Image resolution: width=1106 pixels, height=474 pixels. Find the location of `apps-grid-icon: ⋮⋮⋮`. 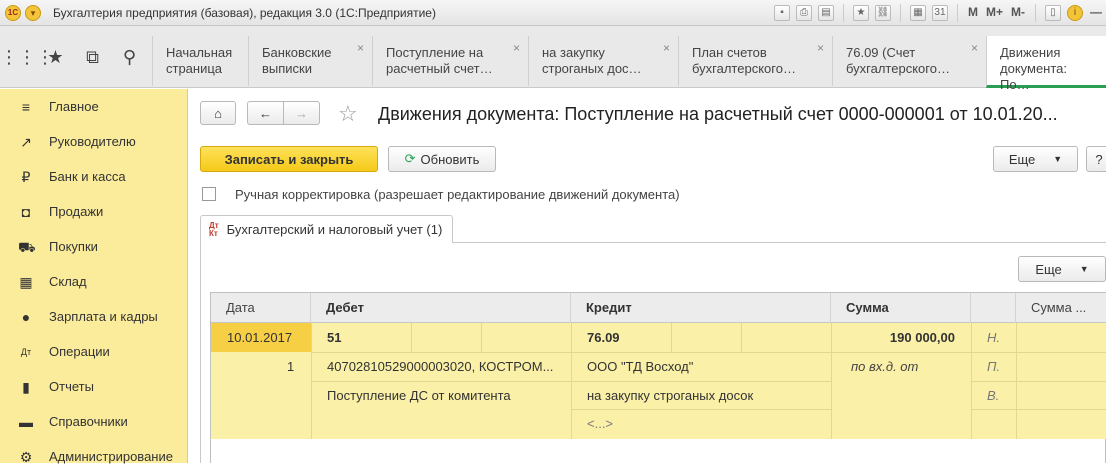

apps-grid-icon: ⋮⋮⋮ is located at coordinates (27, 57).